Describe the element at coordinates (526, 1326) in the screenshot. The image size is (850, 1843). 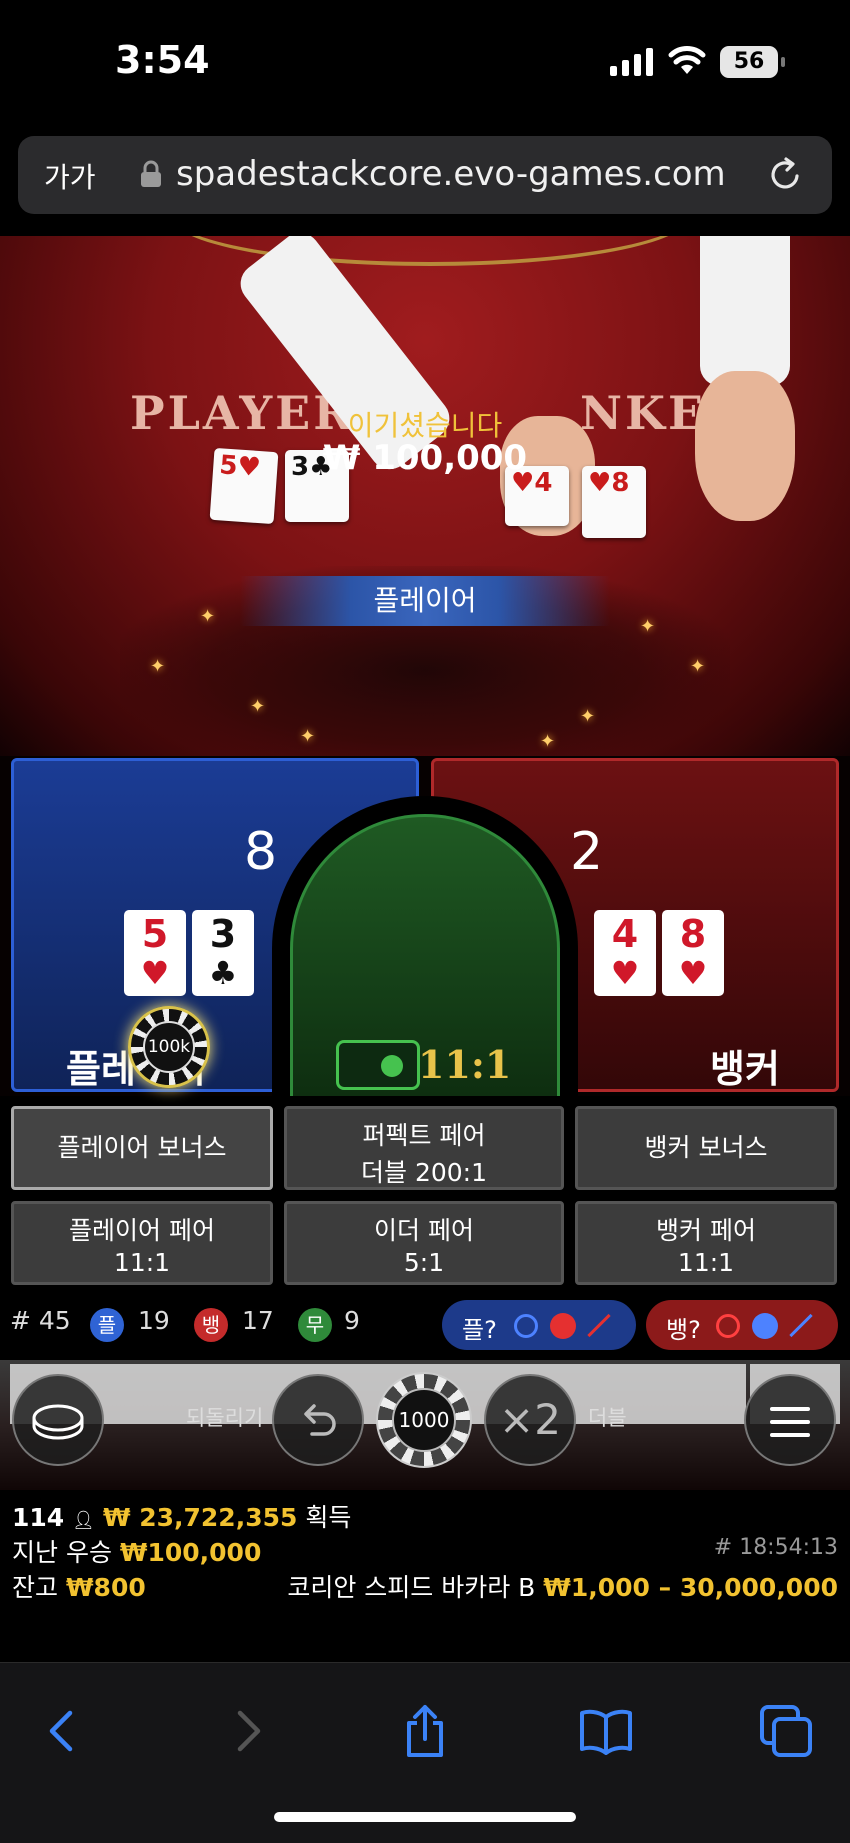
I see `blue-circle-icon` at that location.